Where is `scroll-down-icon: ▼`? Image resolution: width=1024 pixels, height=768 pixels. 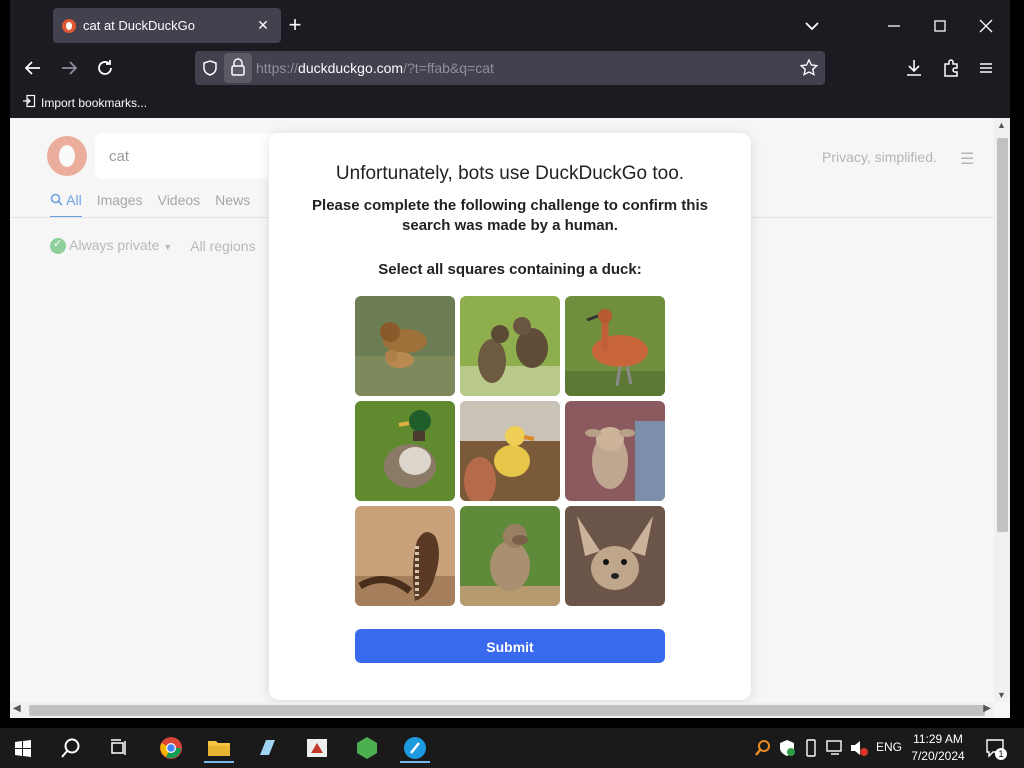 scroll-down-icon: ▼ is located at coordinates (1001, 695).